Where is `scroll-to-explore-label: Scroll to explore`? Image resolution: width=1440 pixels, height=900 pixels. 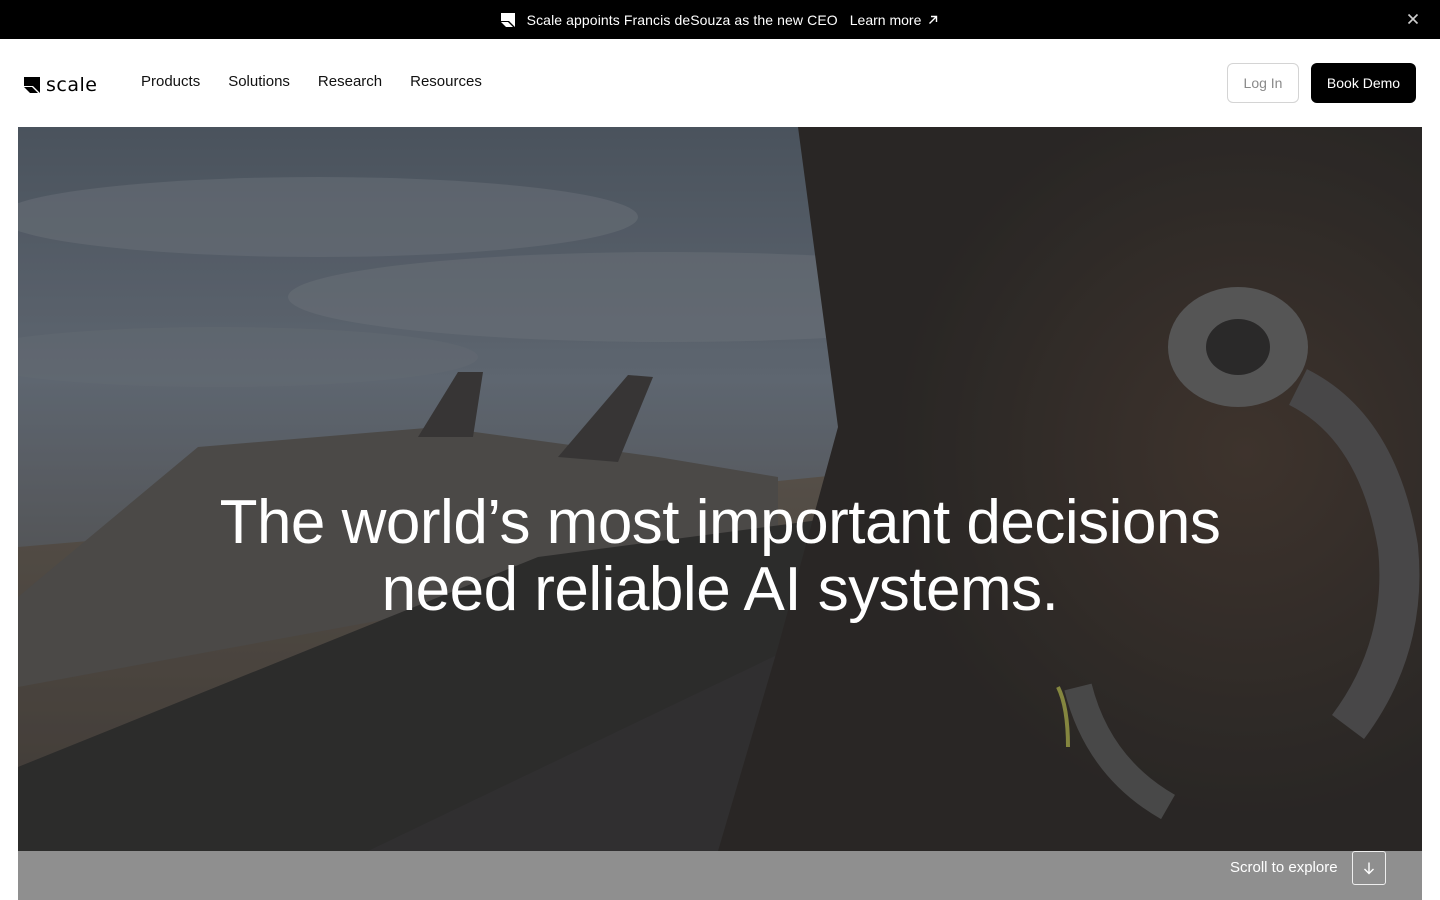
scroll-to-explore-label: Scroll to explore is located at coordinates (1284, 867).